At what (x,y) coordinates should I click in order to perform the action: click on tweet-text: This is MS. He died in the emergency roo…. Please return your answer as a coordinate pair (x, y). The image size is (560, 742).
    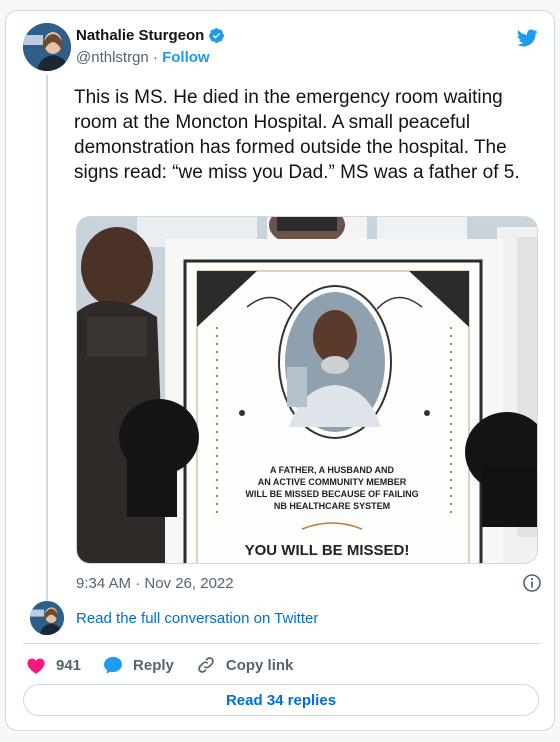
    Looking at the image, I should click on (297, 135).